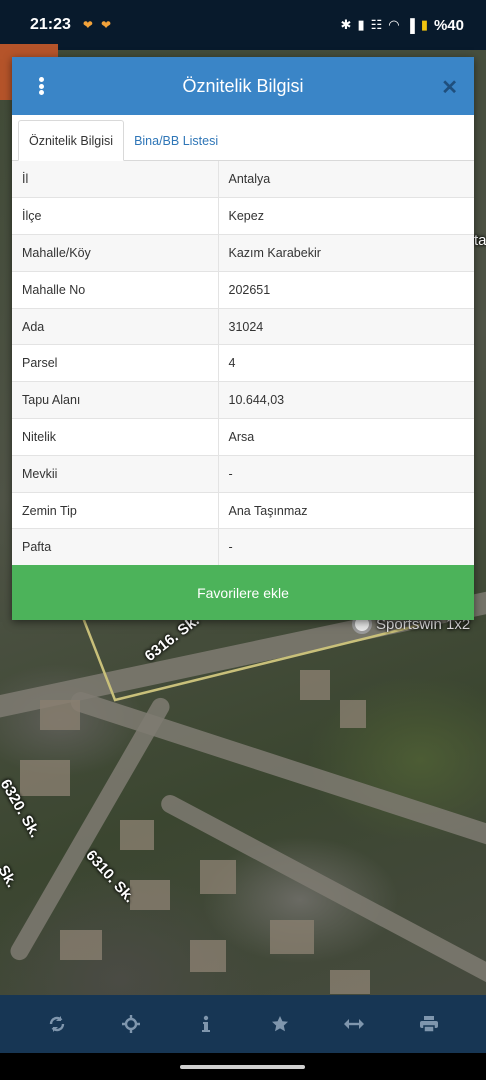  I want to click on table-row: İl Antalya, so click(243, 180).